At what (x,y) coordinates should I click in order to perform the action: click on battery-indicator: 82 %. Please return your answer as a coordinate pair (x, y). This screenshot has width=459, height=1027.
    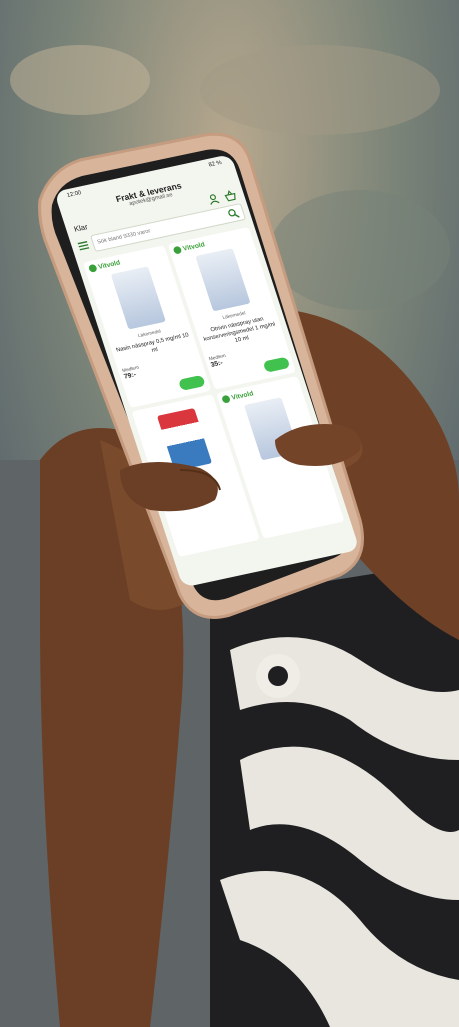
    Looking at the image, I should click on (215, 164).